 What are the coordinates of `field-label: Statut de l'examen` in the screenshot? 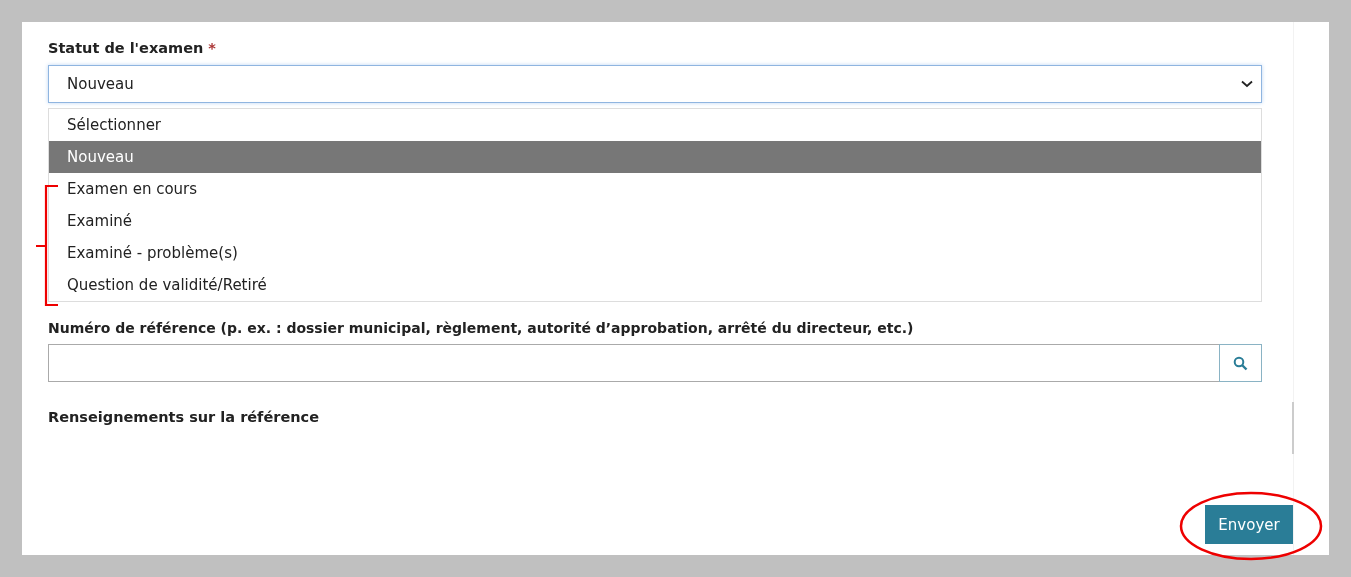 It's located at (126, 48).